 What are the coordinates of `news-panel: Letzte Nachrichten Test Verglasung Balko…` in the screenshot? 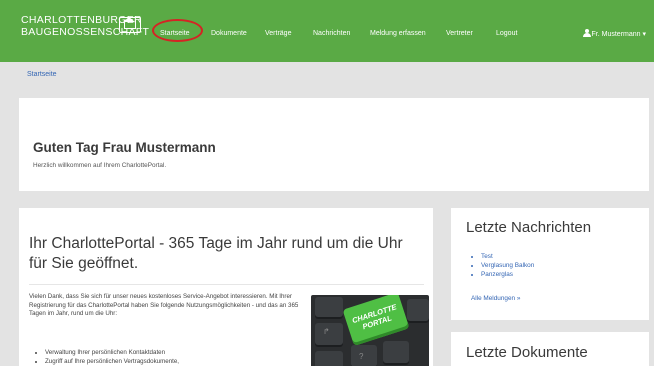 It's located at (550, 264).